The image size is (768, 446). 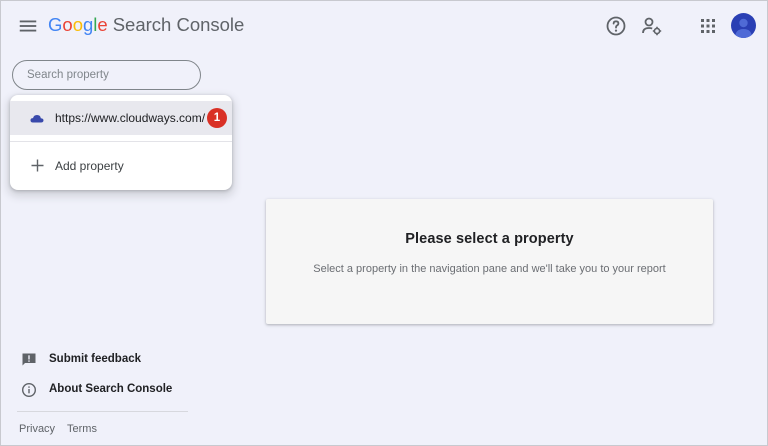 I want to click on property-url: https://www.cloudways.com/, so click(x=130, y=118).